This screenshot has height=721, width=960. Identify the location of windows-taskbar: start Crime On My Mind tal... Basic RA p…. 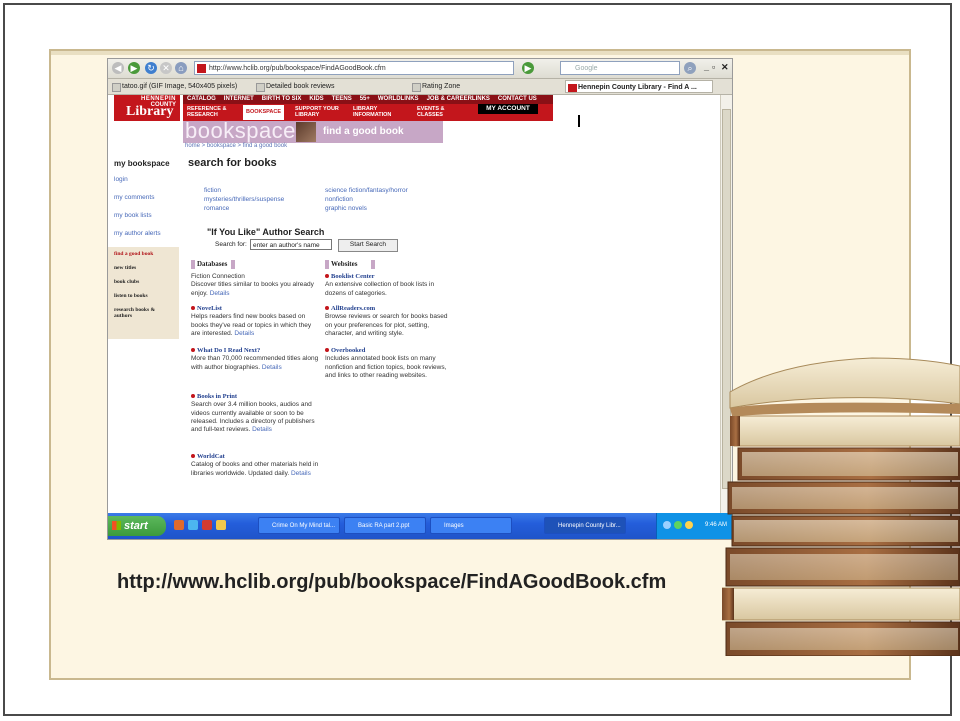
(420, 526).